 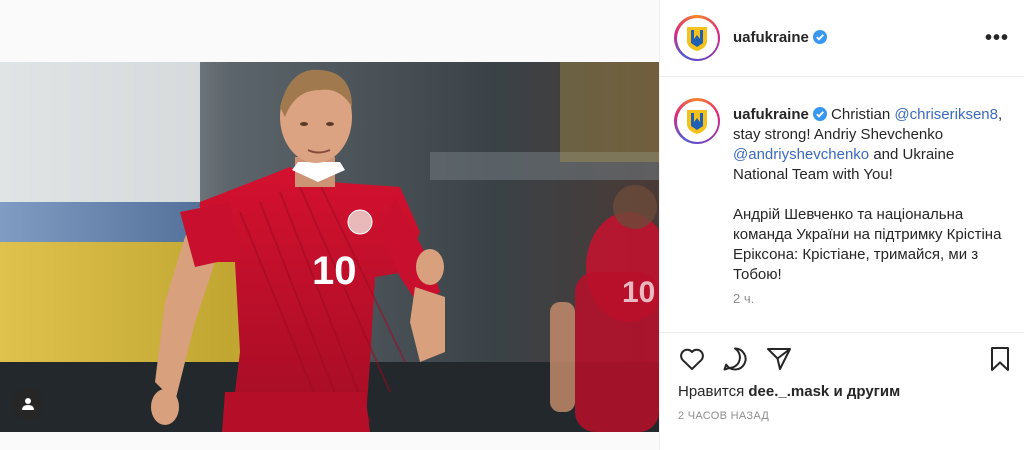 I want to click on like-button, so click(x=692, y=359).